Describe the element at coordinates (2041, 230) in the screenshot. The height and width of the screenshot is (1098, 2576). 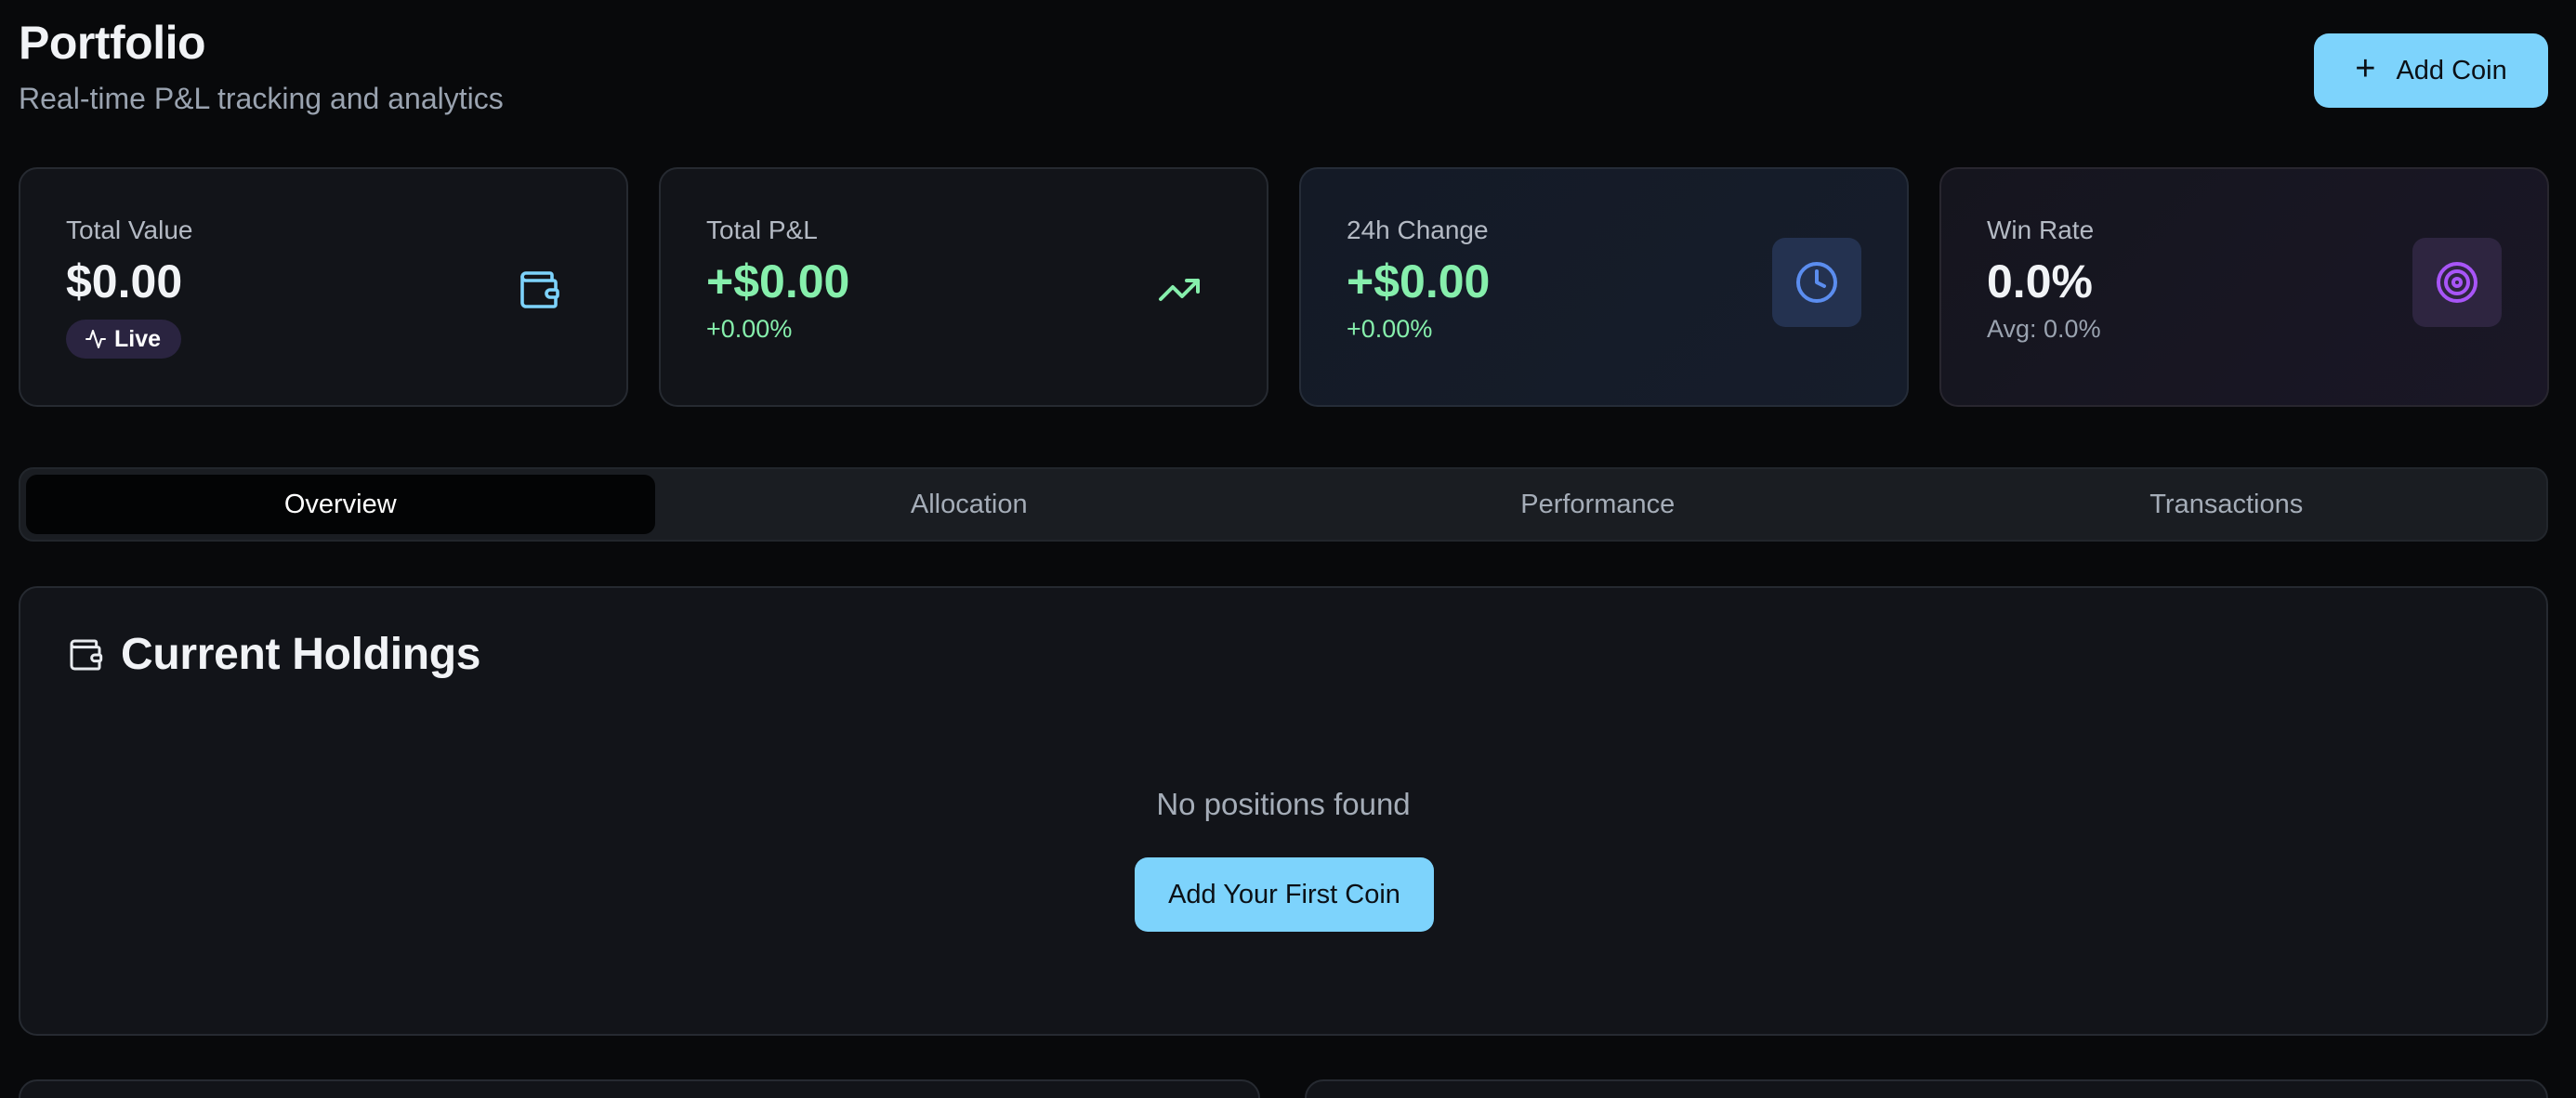
I see `win-rate-label: Win Rate` at that location.